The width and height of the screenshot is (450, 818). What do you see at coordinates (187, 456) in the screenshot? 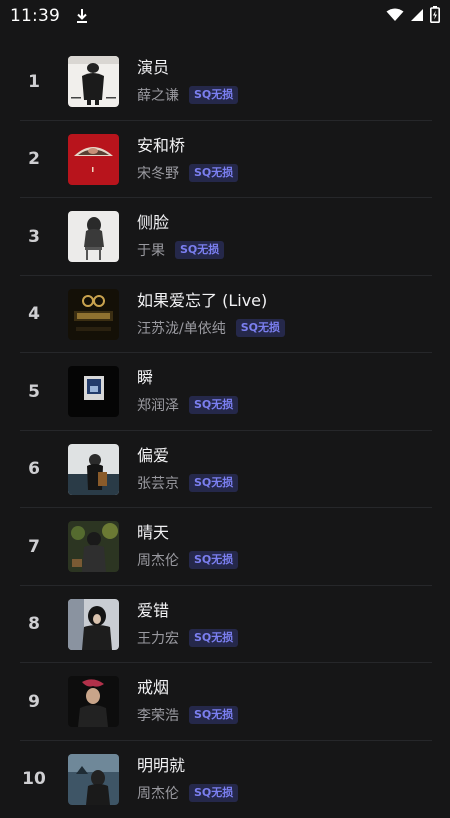
I see `song-title: 偏爱` at bounding box center [187, 456].